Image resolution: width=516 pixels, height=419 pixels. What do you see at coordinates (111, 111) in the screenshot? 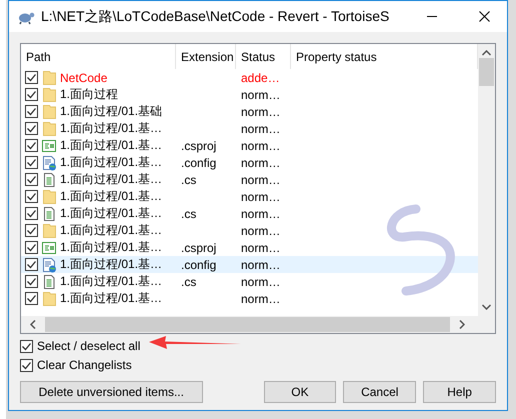
I see `path-text: 1.面向过程/01.基础` at bounding box center [111, 111].